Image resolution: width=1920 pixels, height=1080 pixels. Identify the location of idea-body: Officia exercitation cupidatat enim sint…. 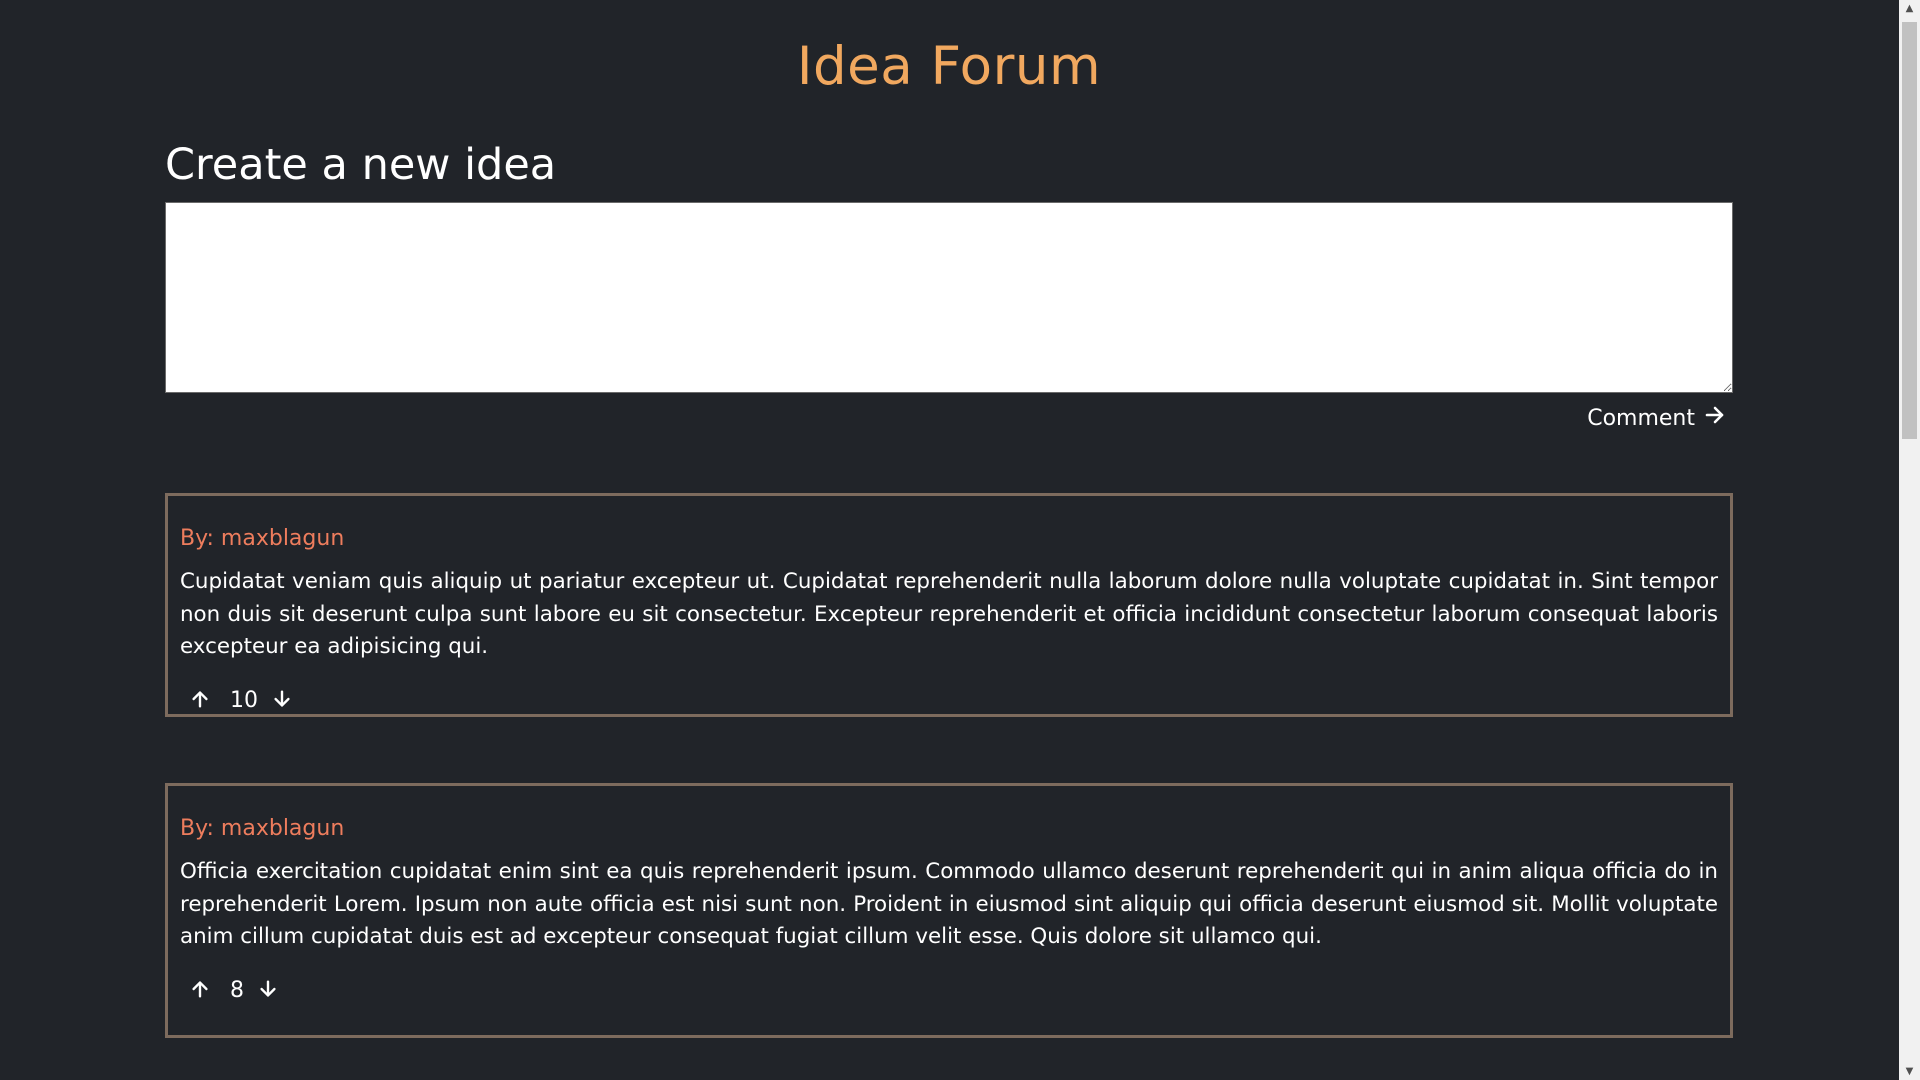
(949, 904).